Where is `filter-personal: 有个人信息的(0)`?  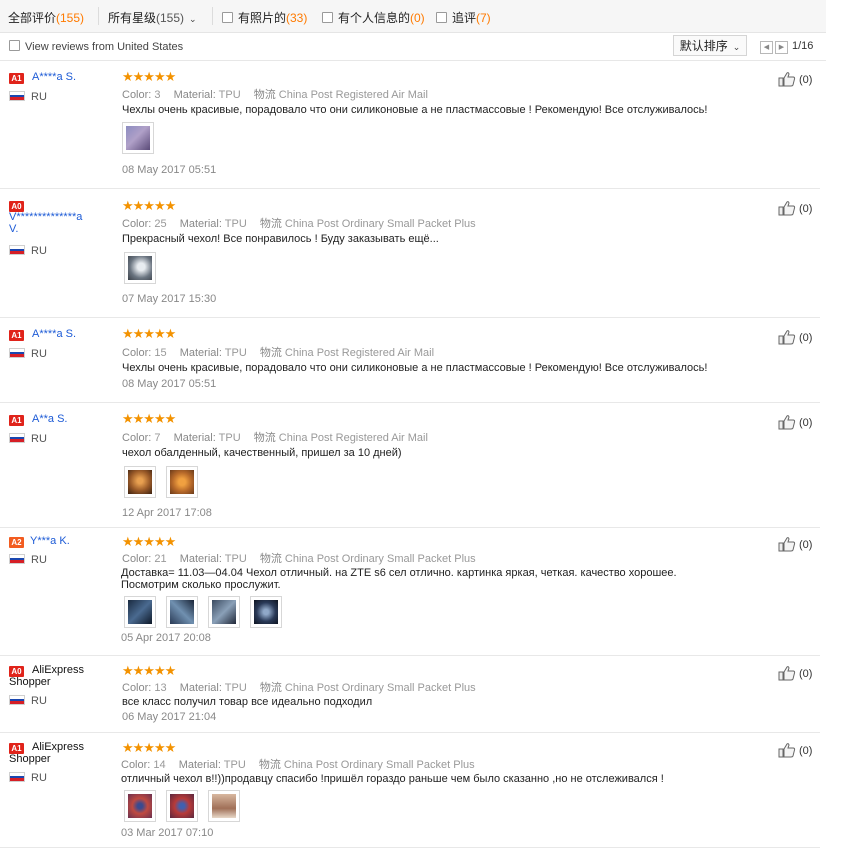
filter-personal: 有个人信息的(0) is located at coordinates (373, 17).